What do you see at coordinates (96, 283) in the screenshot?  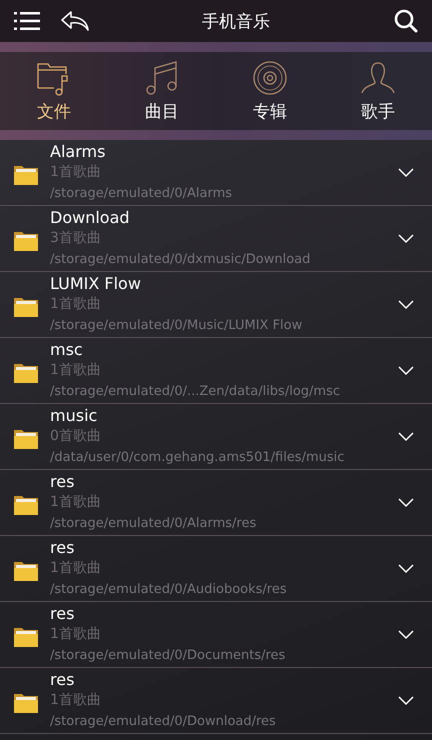 I see `folder-name: LUMIX Flow` at bounding box center [96, 283].